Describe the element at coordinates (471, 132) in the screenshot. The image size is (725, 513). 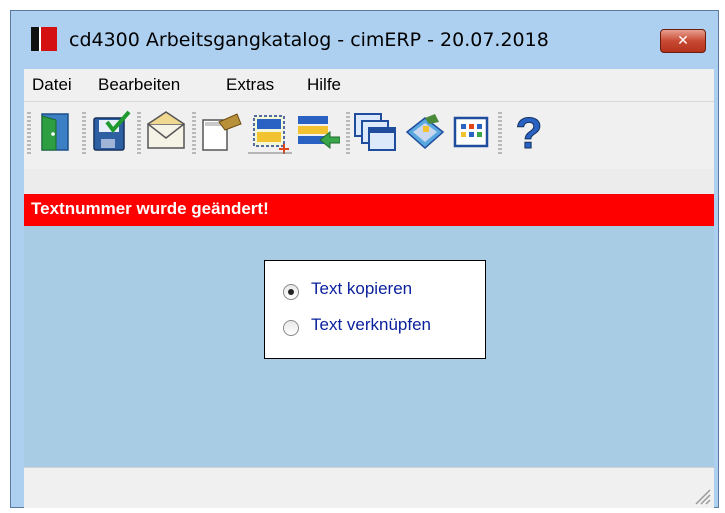
I see `grid-view-icon` at that location.